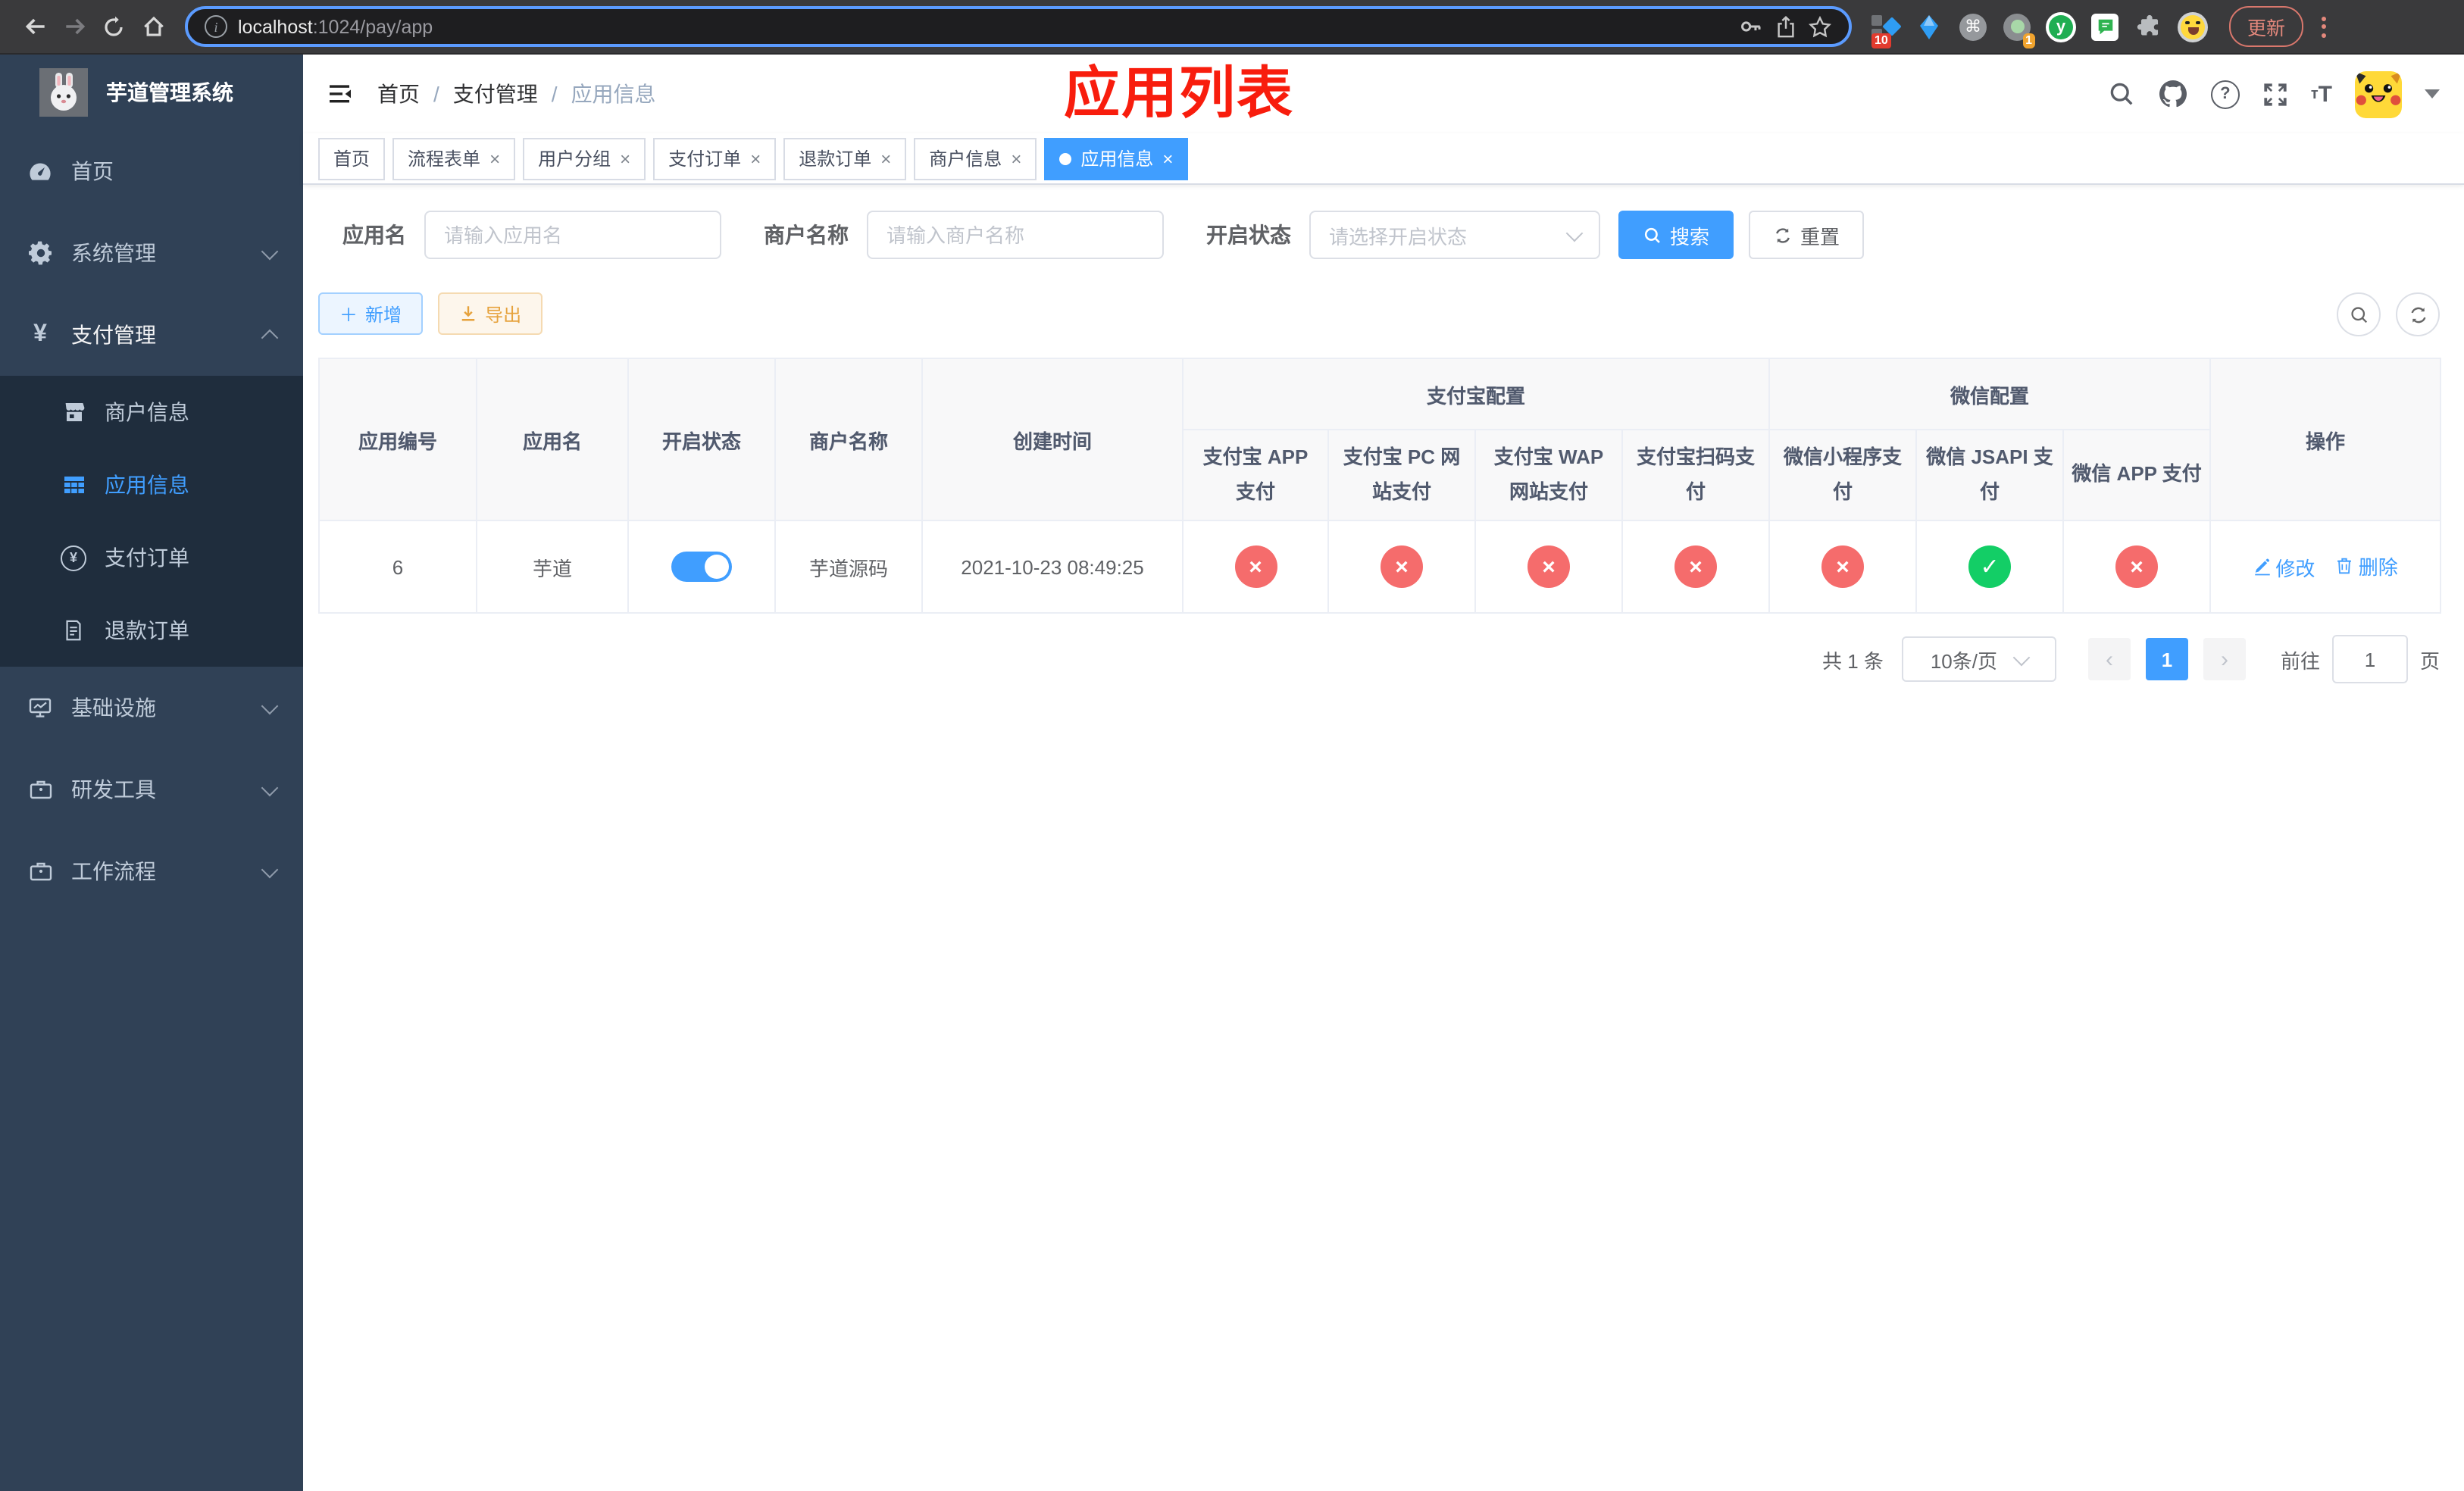  What do you see at coordinates (1065, 158) in the screenshot?
I see `active-dot` at bounding box center [1065, 158].